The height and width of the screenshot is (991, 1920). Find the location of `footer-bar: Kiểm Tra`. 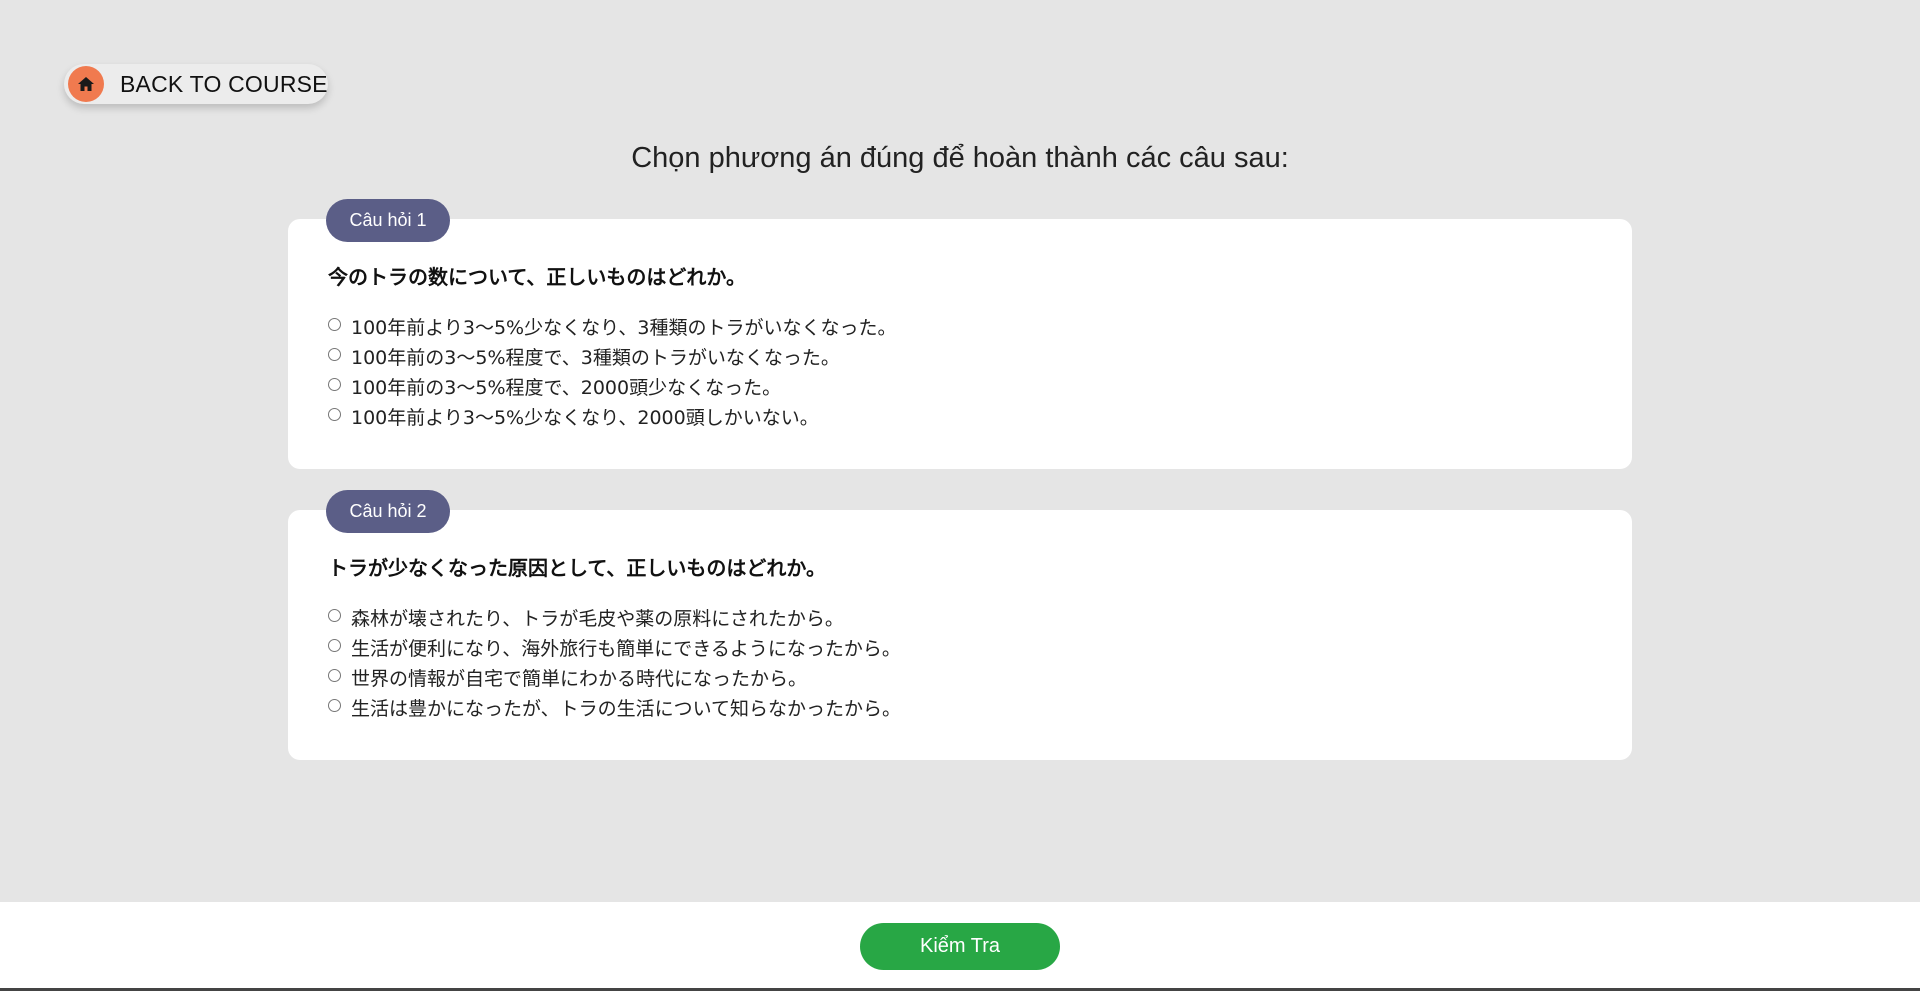

footer-bar: Kiểm Tra is located at coordinates (960, 946).